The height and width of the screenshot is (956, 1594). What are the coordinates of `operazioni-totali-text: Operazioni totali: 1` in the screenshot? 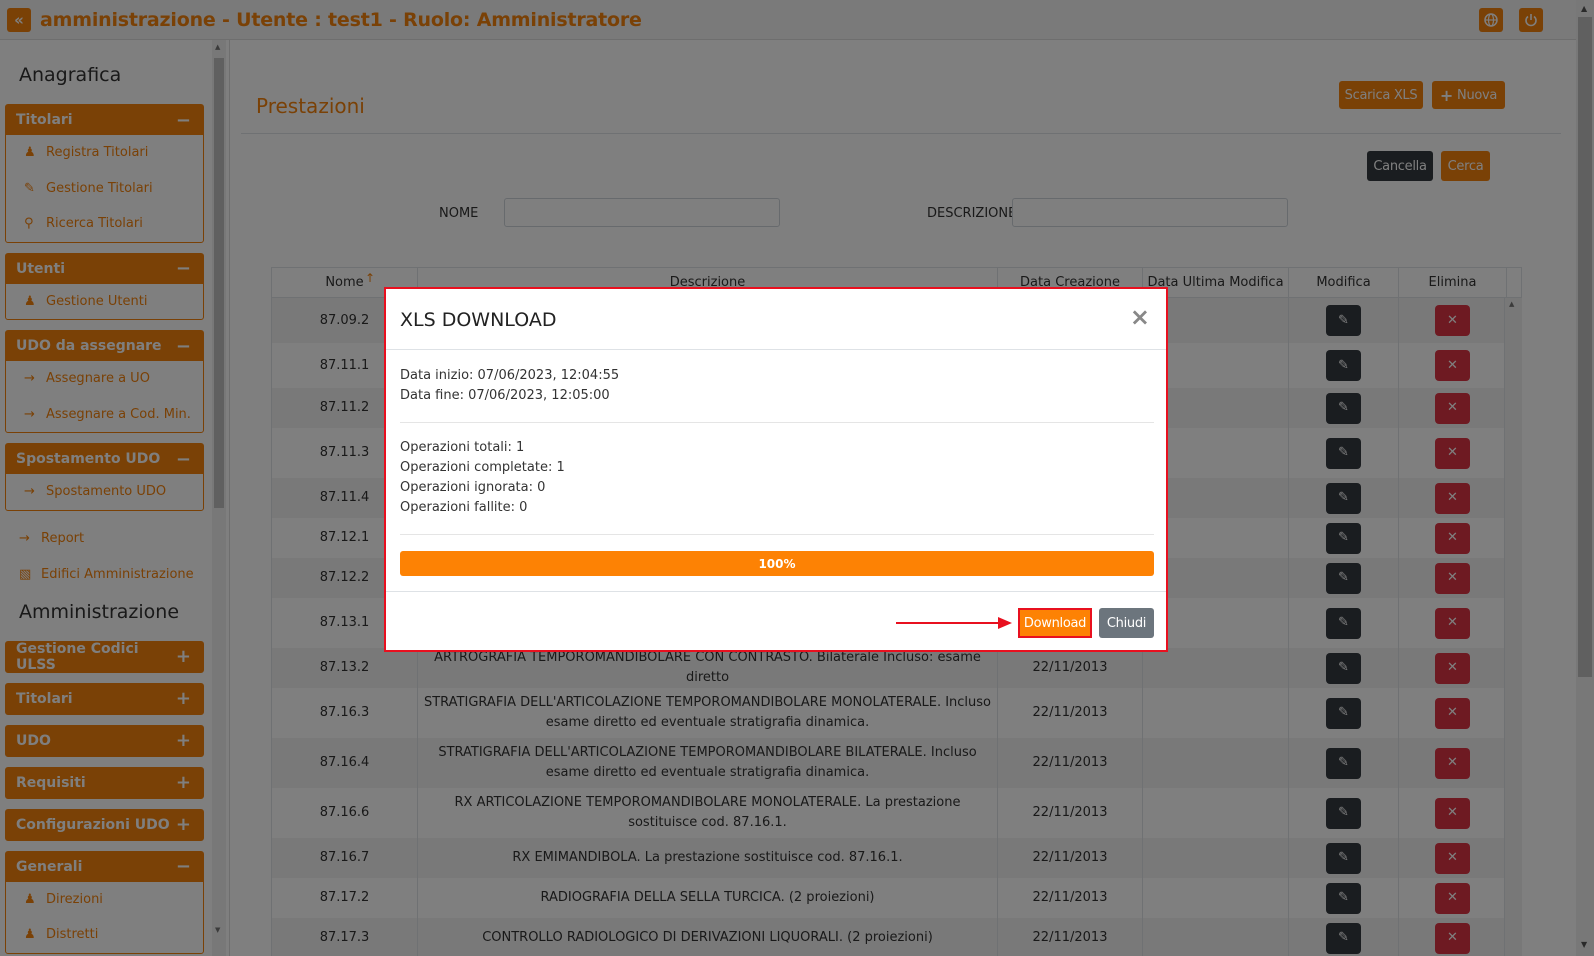 It's located at (462, 447).